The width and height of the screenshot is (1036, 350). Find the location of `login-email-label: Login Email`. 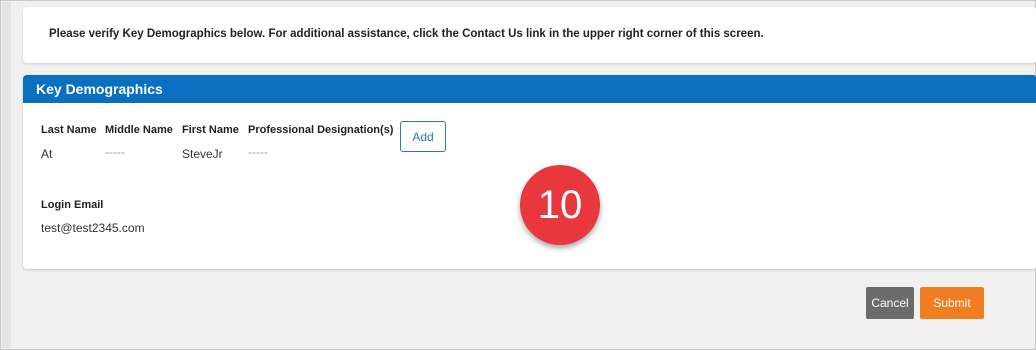

login-email-label: Login Email is located at coordinates (72, 205).